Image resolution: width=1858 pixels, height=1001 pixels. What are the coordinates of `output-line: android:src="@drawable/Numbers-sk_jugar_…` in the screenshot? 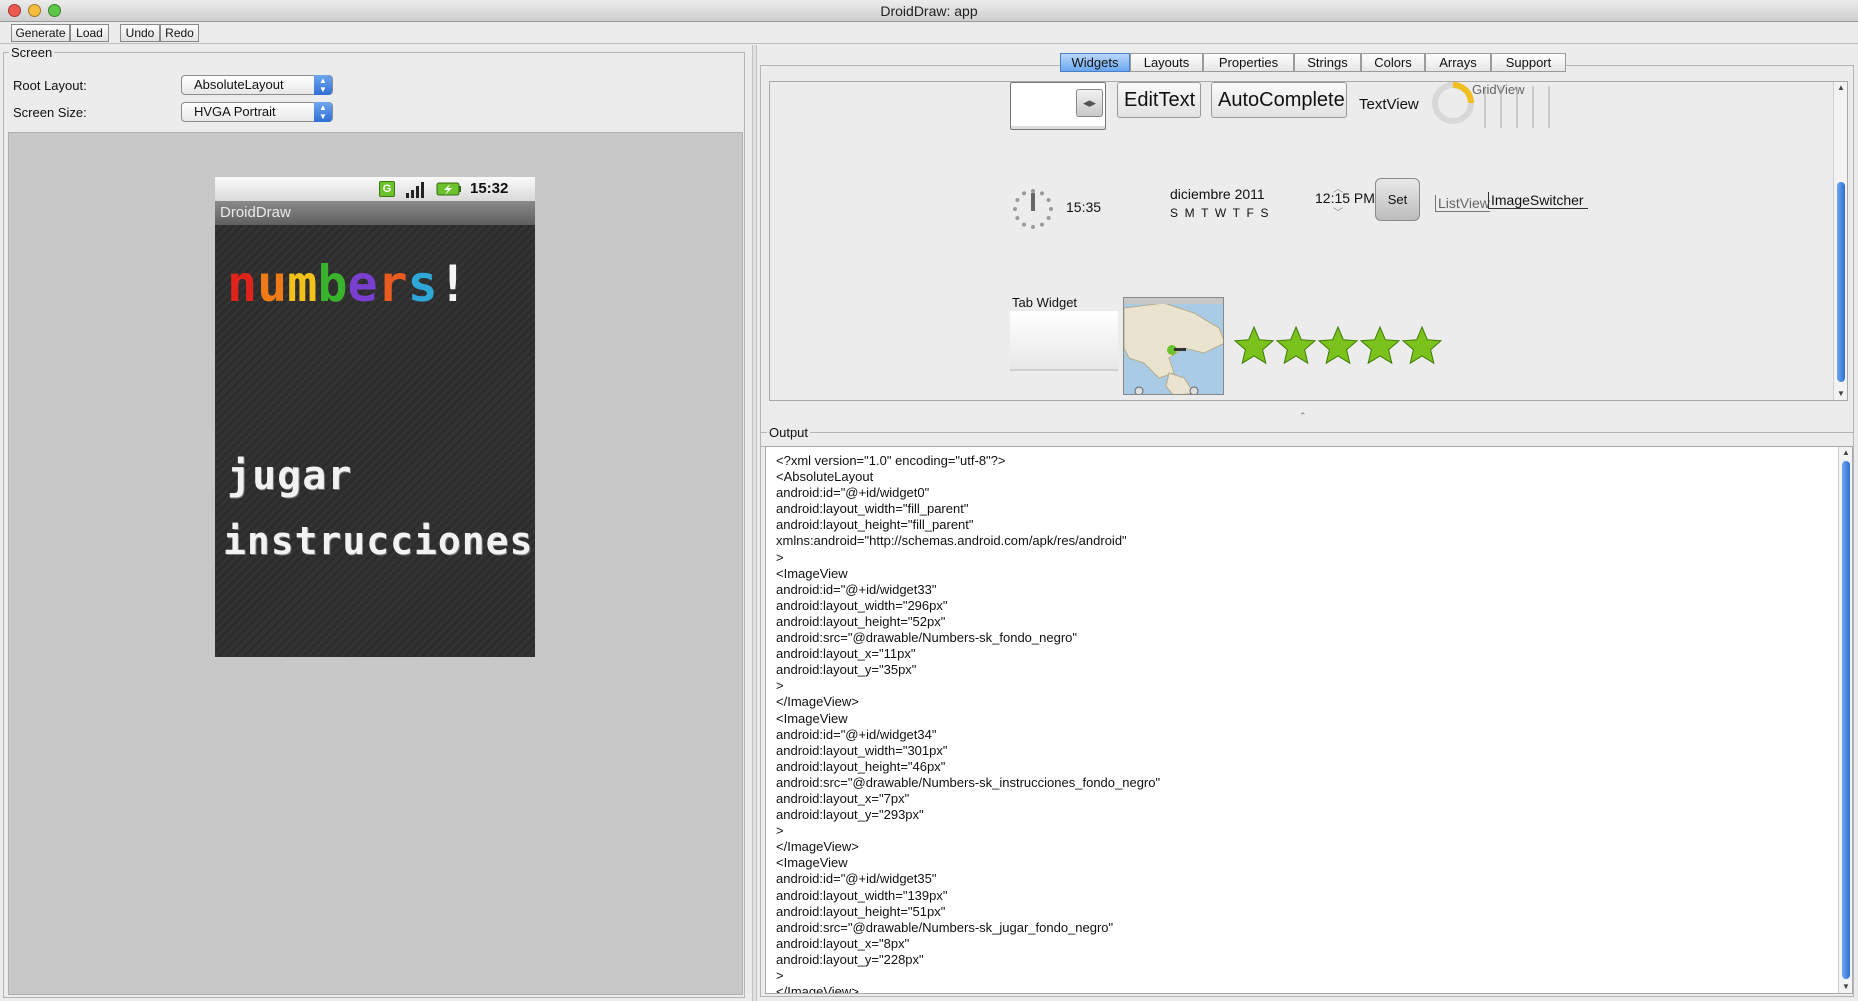 It's located at (945, 927).